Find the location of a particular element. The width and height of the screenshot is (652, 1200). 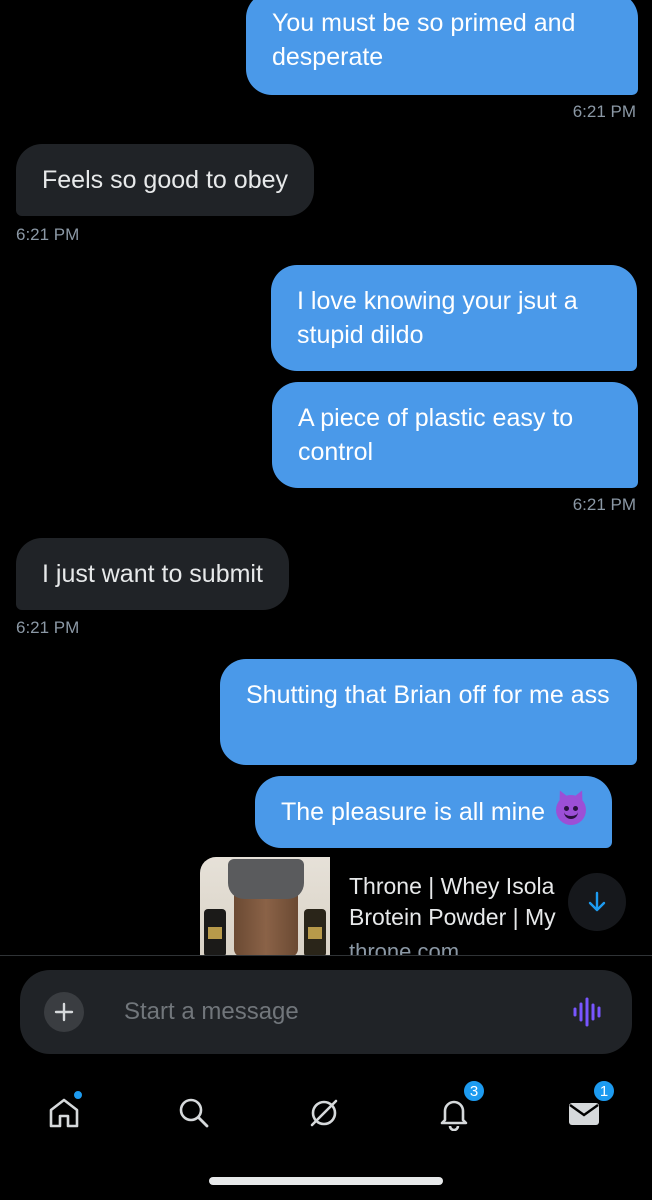

message-text: The pleasure is all mine is located at coordinates (413, 812).